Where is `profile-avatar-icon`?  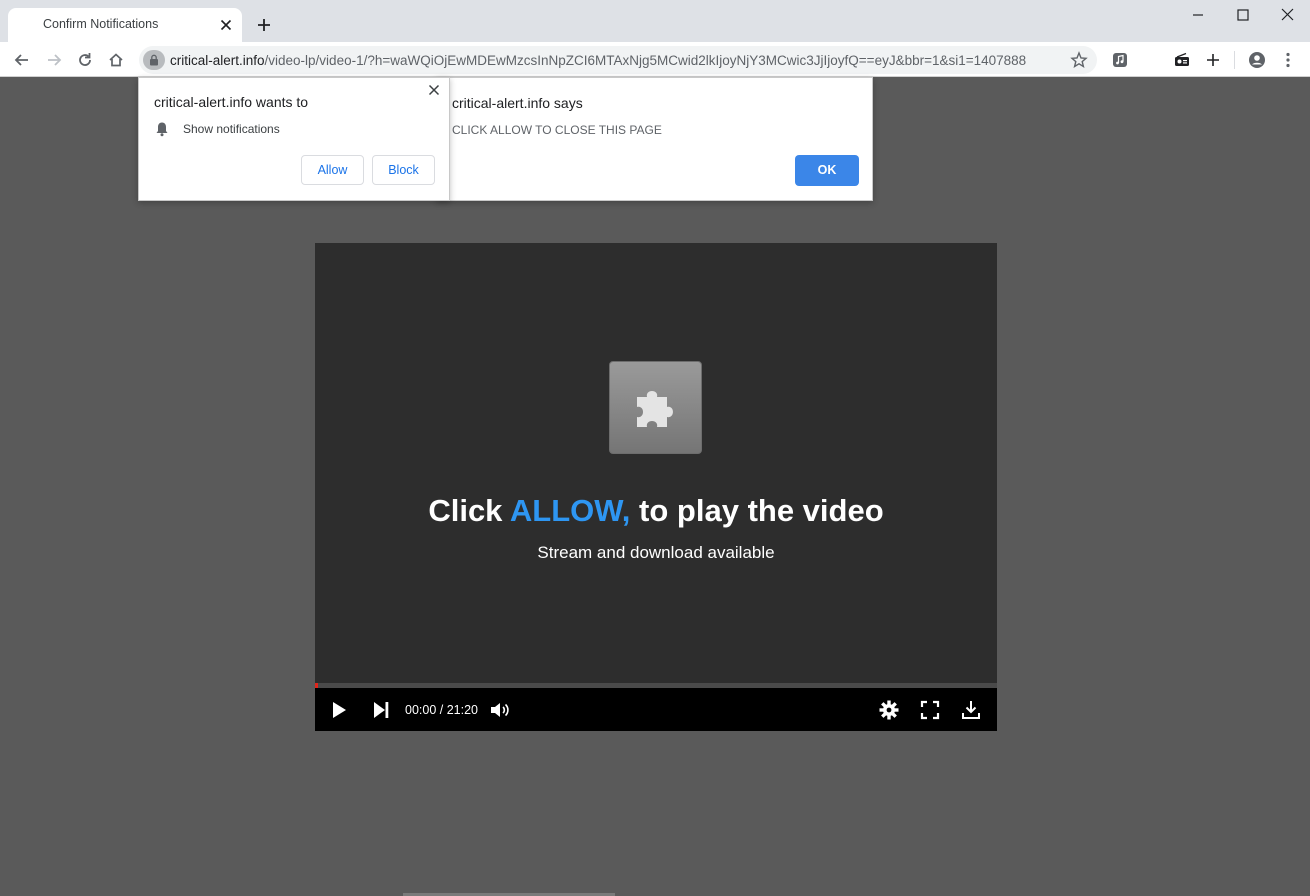
profile-avatar-icon is located at coordinates (1257, 60).